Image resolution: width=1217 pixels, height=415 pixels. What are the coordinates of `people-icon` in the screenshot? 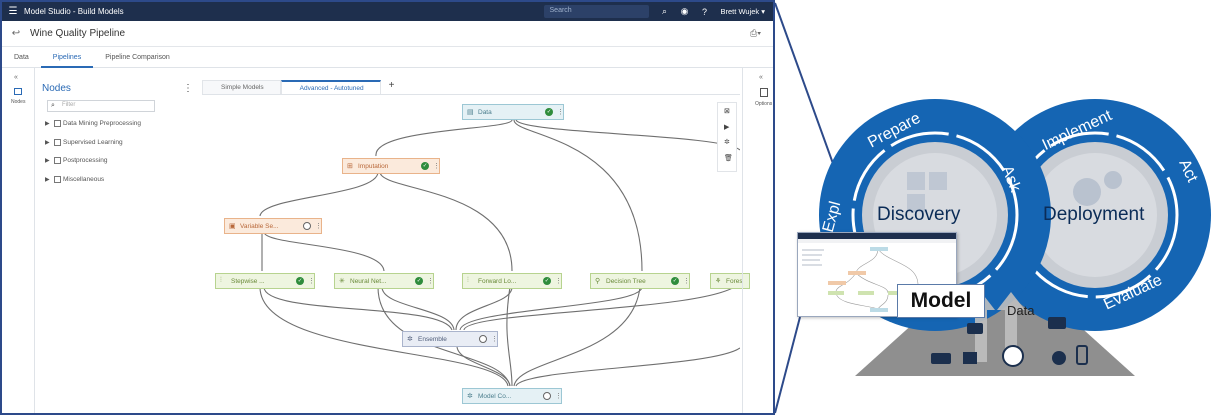 It's located at (1059, 358).